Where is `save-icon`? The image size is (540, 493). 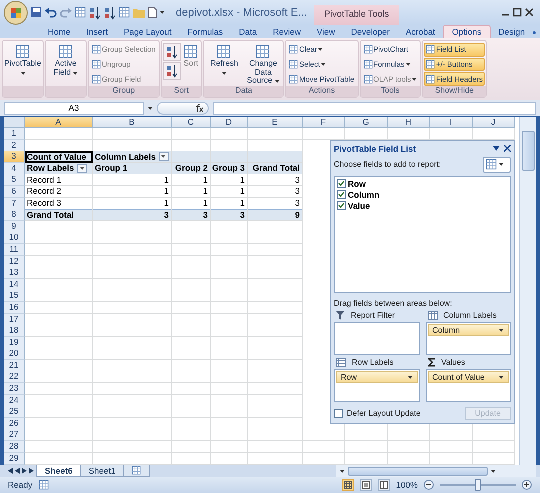 save-icon is located at coordinates (36, 12).